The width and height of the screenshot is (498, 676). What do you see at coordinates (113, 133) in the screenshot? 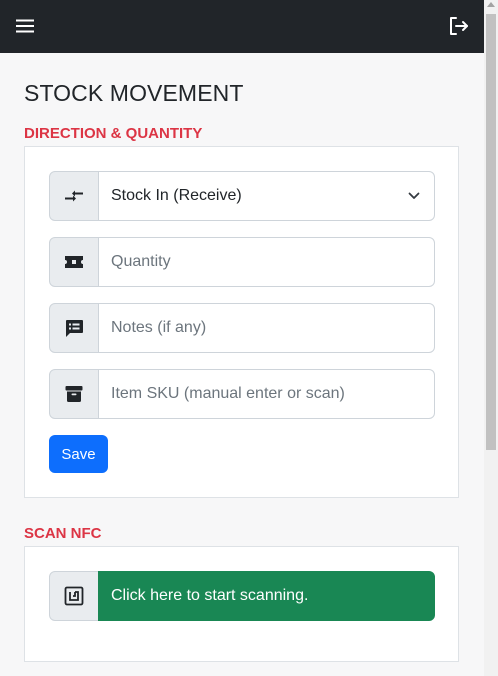
I see `direction-quantity-heading: DIRECTION & QUANTITY` at bounding box center [113, 133].